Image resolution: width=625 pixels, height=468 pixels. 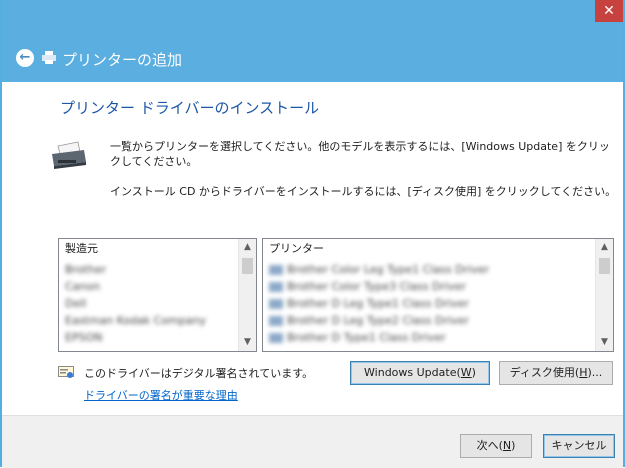 What do you see at coordinates (132, 286) in the screenshot?
I see `list-item: Canon` at bounding box center [132, 286].